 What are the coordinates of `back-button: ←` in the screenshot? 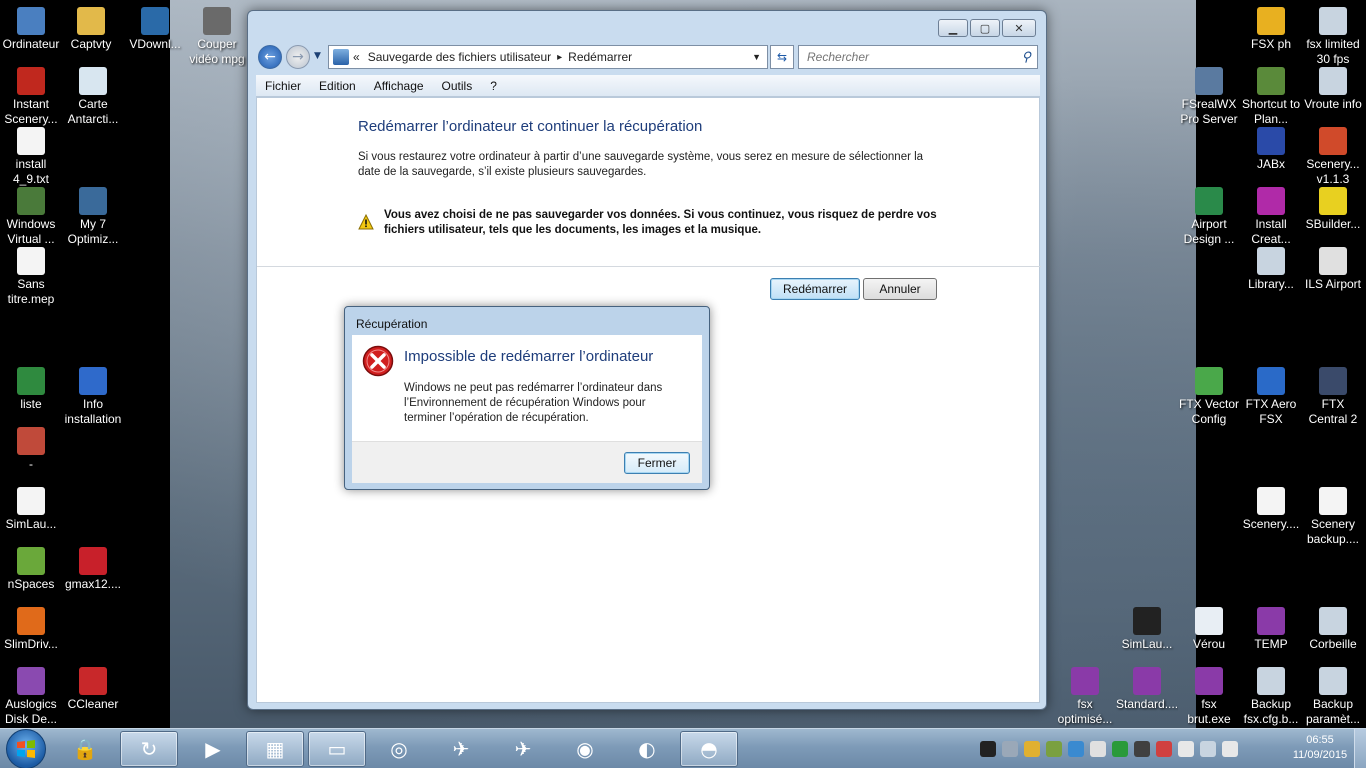 It's located at (270, 57).